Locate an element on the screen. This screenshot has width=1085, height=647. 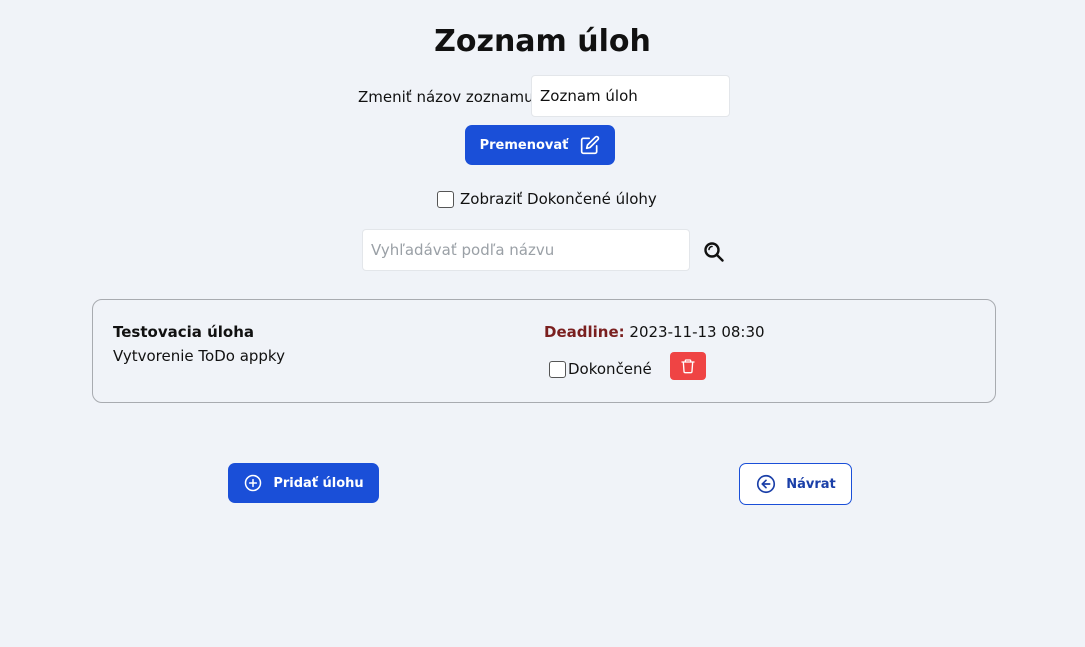
search-icon is located at coordinates (714, 252).